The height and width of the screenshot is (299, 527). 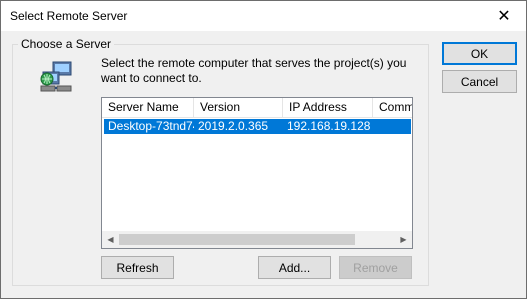 I want to click on cancel-button: Cancel, so click(x=479, y=81).